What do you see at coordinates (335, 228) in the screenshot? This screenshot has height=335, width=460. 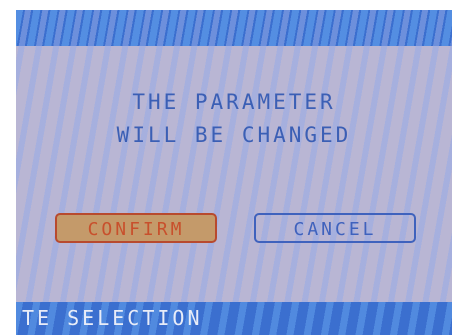 I see `cancel-button: CANCEL` at bounding box center [335, 228].